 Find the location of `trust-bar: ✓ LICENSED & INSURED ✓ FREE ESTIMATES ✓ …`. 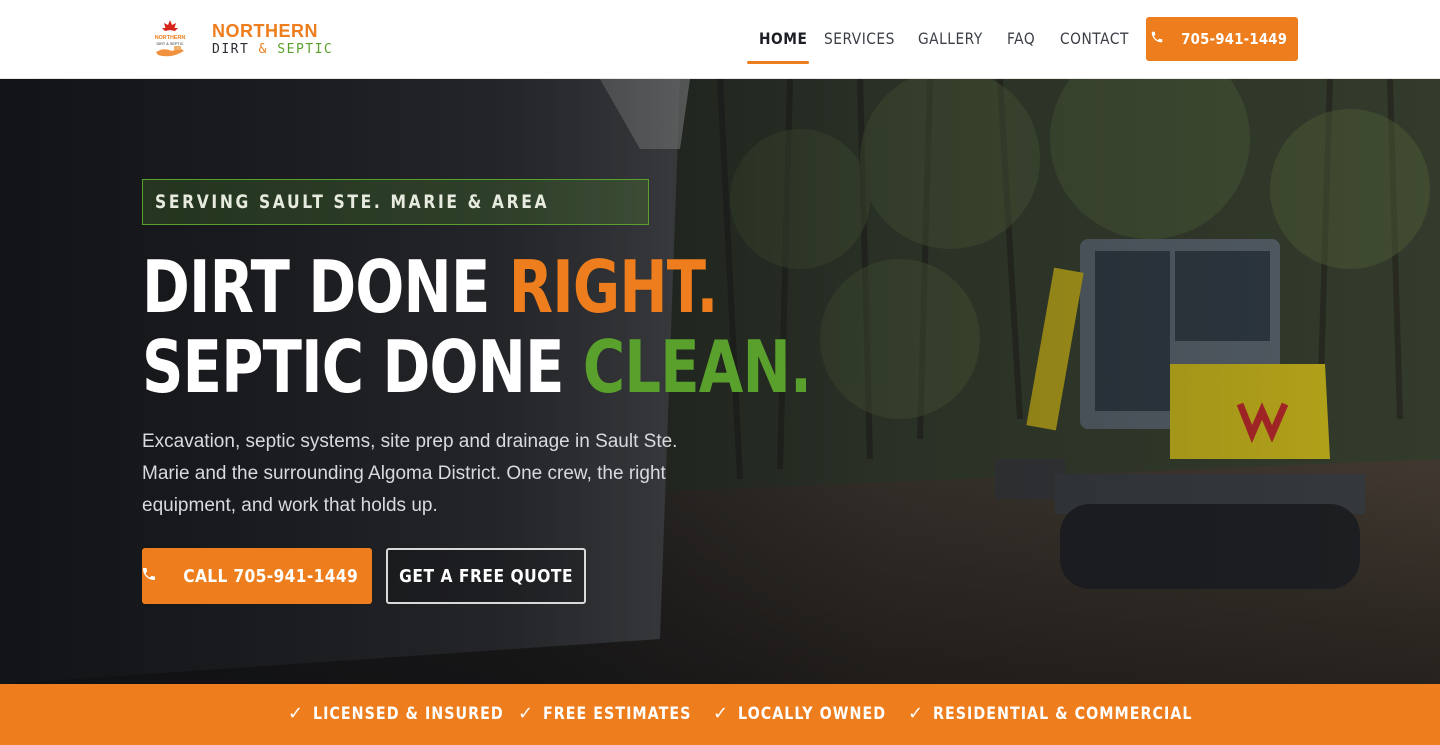

trust-bar: ✓ LICENSED & INSURED ✓ FREE ESTIMATES ✓ … is located at coordinates (720, 714).